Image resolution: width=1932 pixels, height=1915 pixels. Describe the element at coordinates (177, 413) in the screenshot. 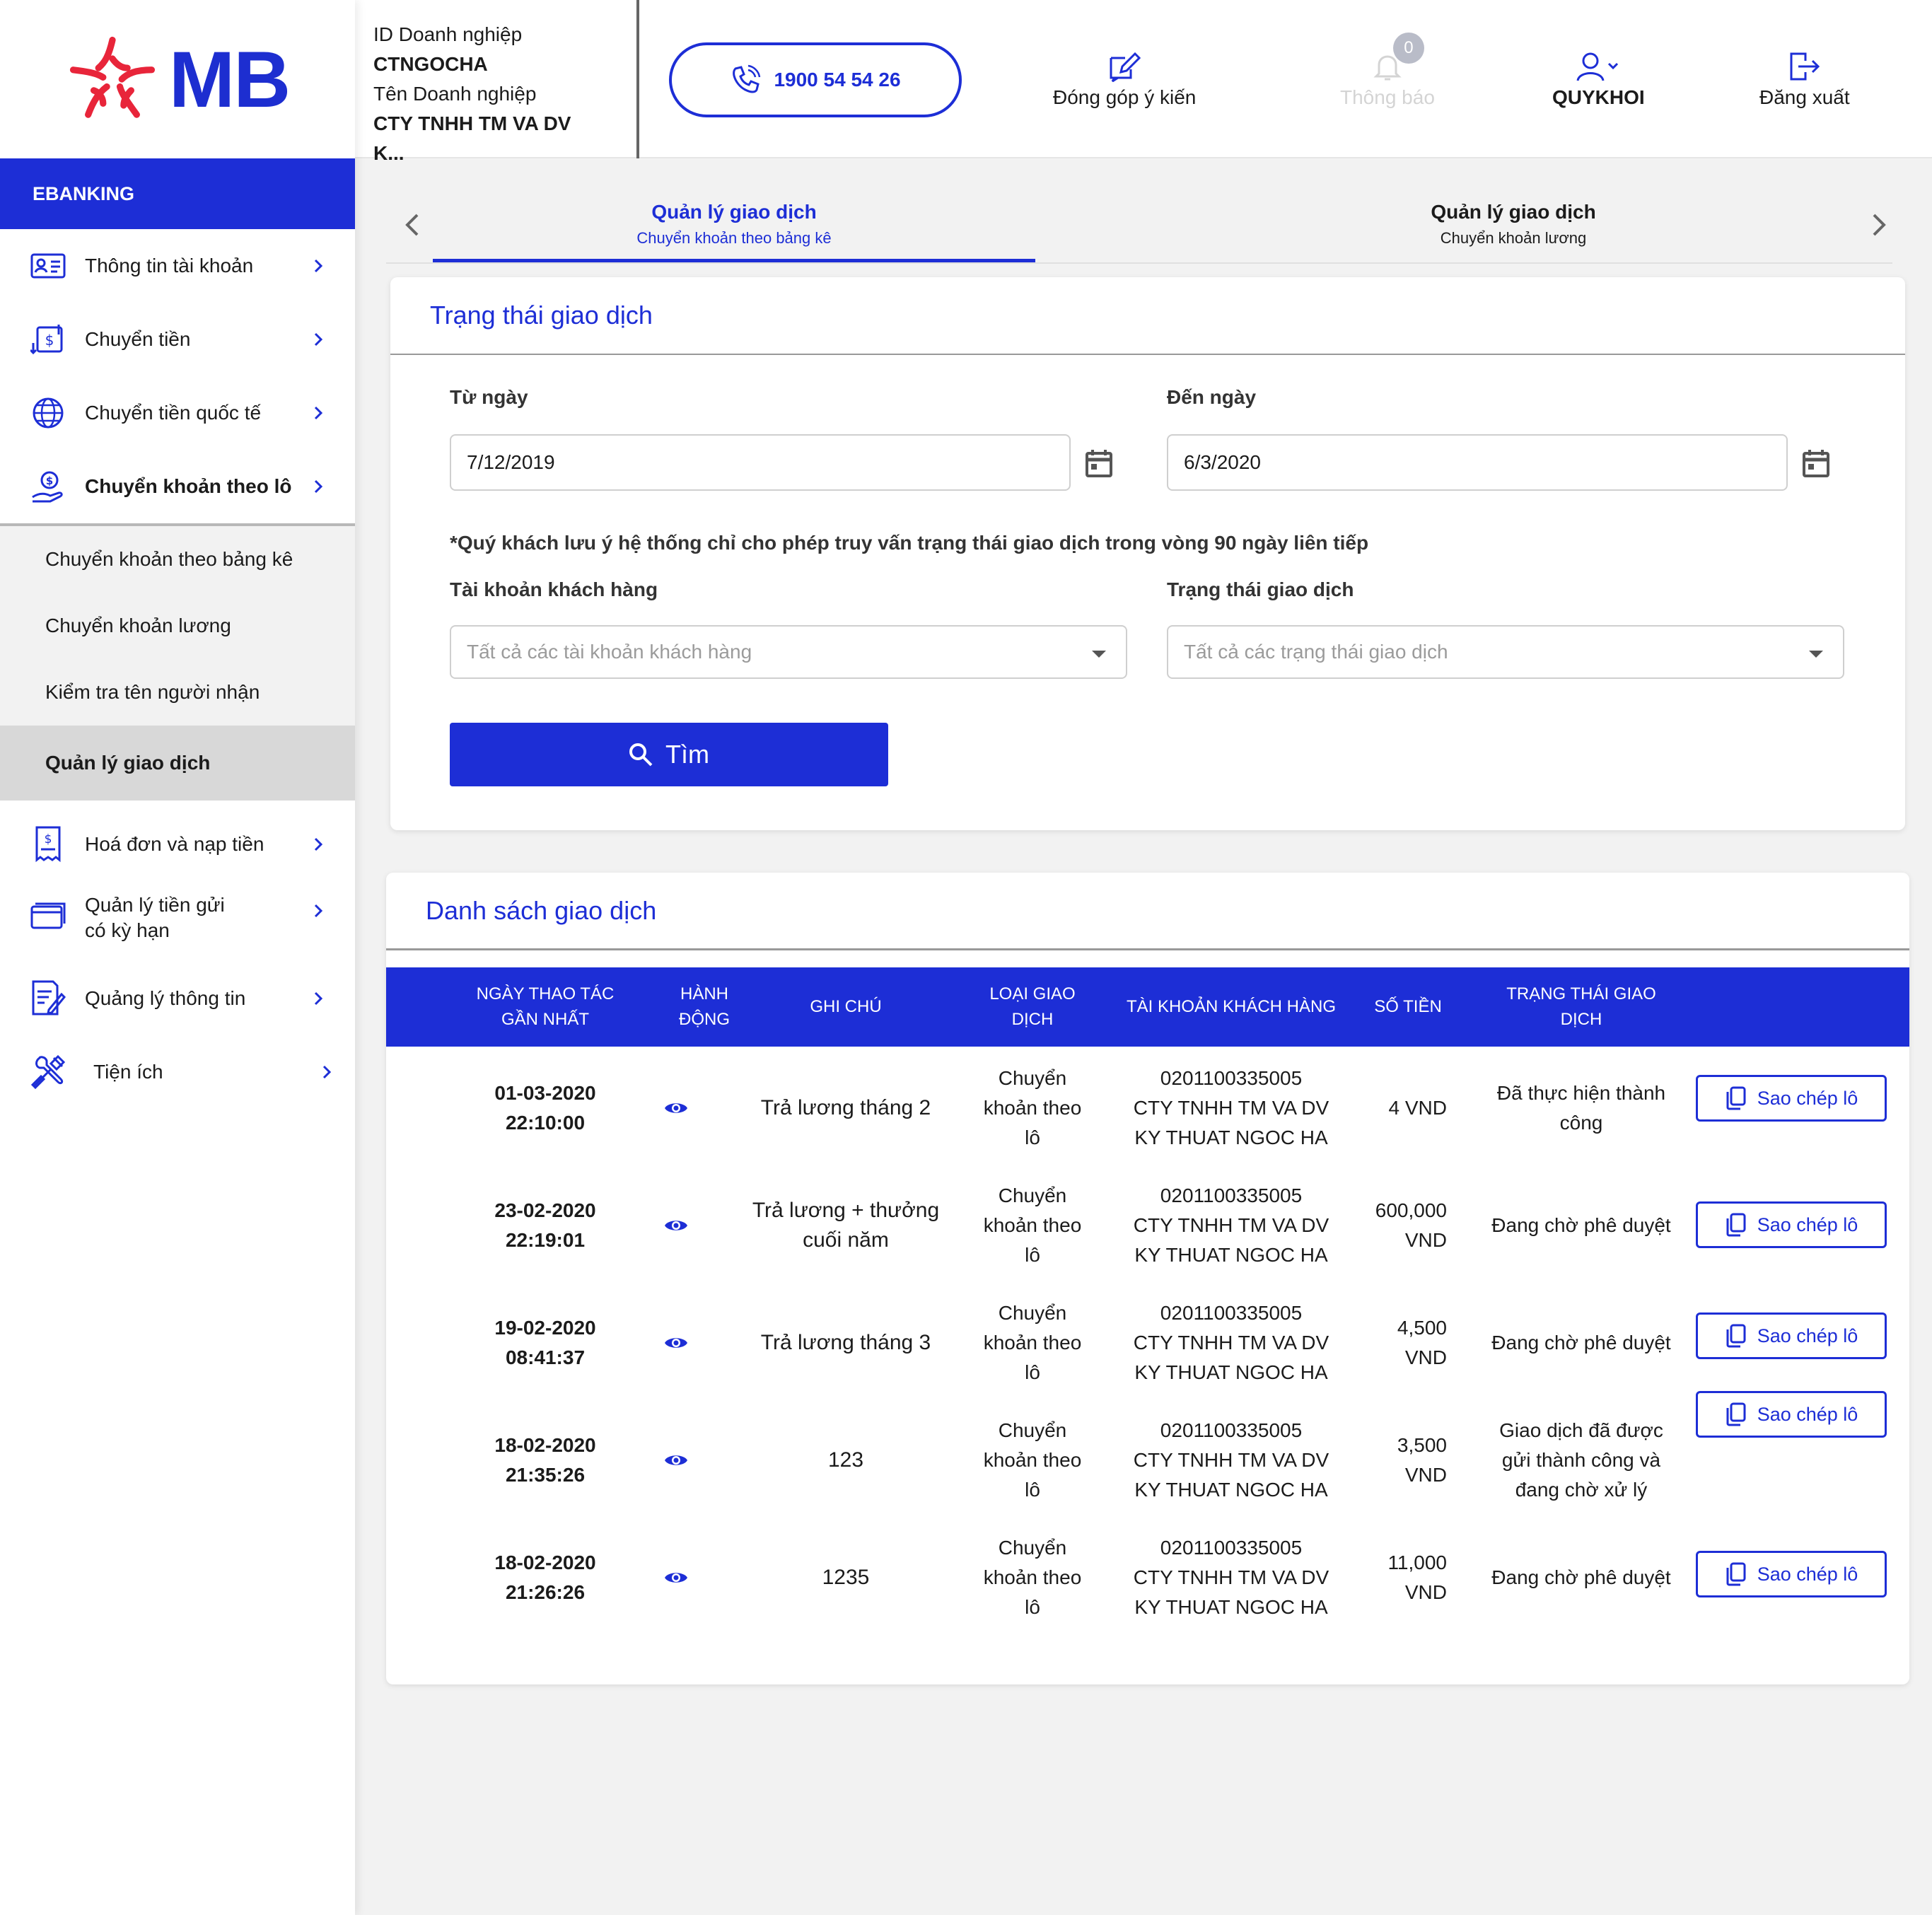

I see `sidebar-item-international-transfer: Chuyển tiền quốc tế` at that location.